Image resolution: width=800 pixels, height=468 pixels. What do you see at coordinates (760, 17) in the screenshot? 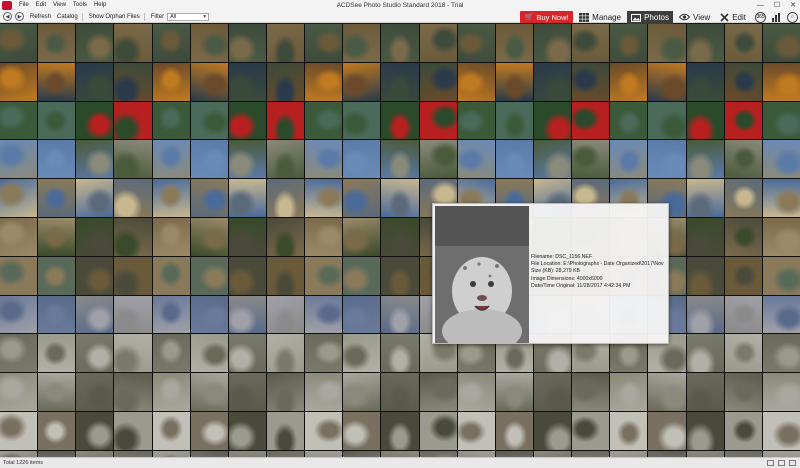
I see `acdsee-365-button: 365` at bounding box center [760, 17].